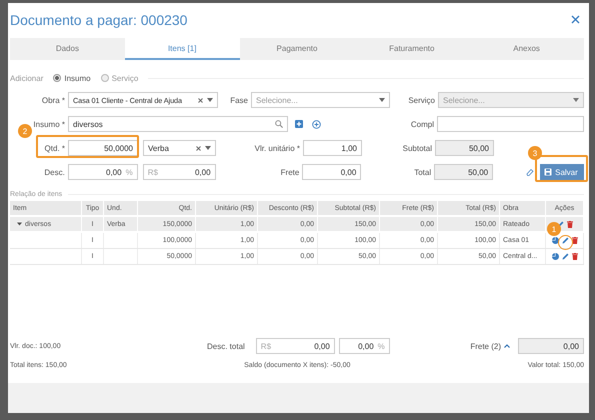  What do you see at coordinates (299, 124) in the screenshot?
I see `add-icon` at bounding box center [299, 124].